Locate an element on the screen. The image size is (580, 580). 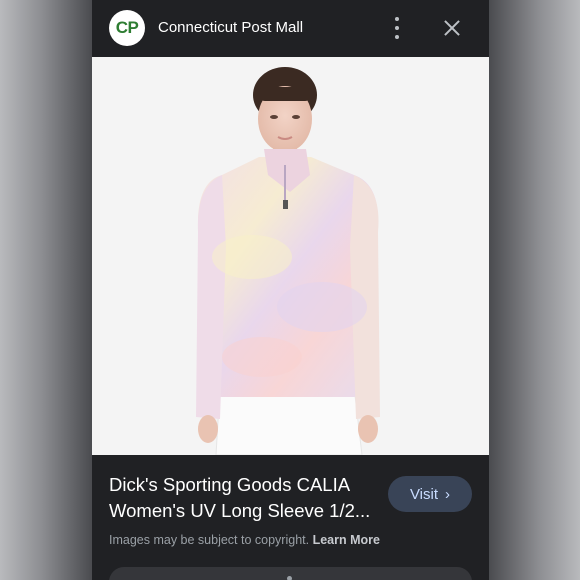
more-vertical-icon is located at coordinates (397, 28).